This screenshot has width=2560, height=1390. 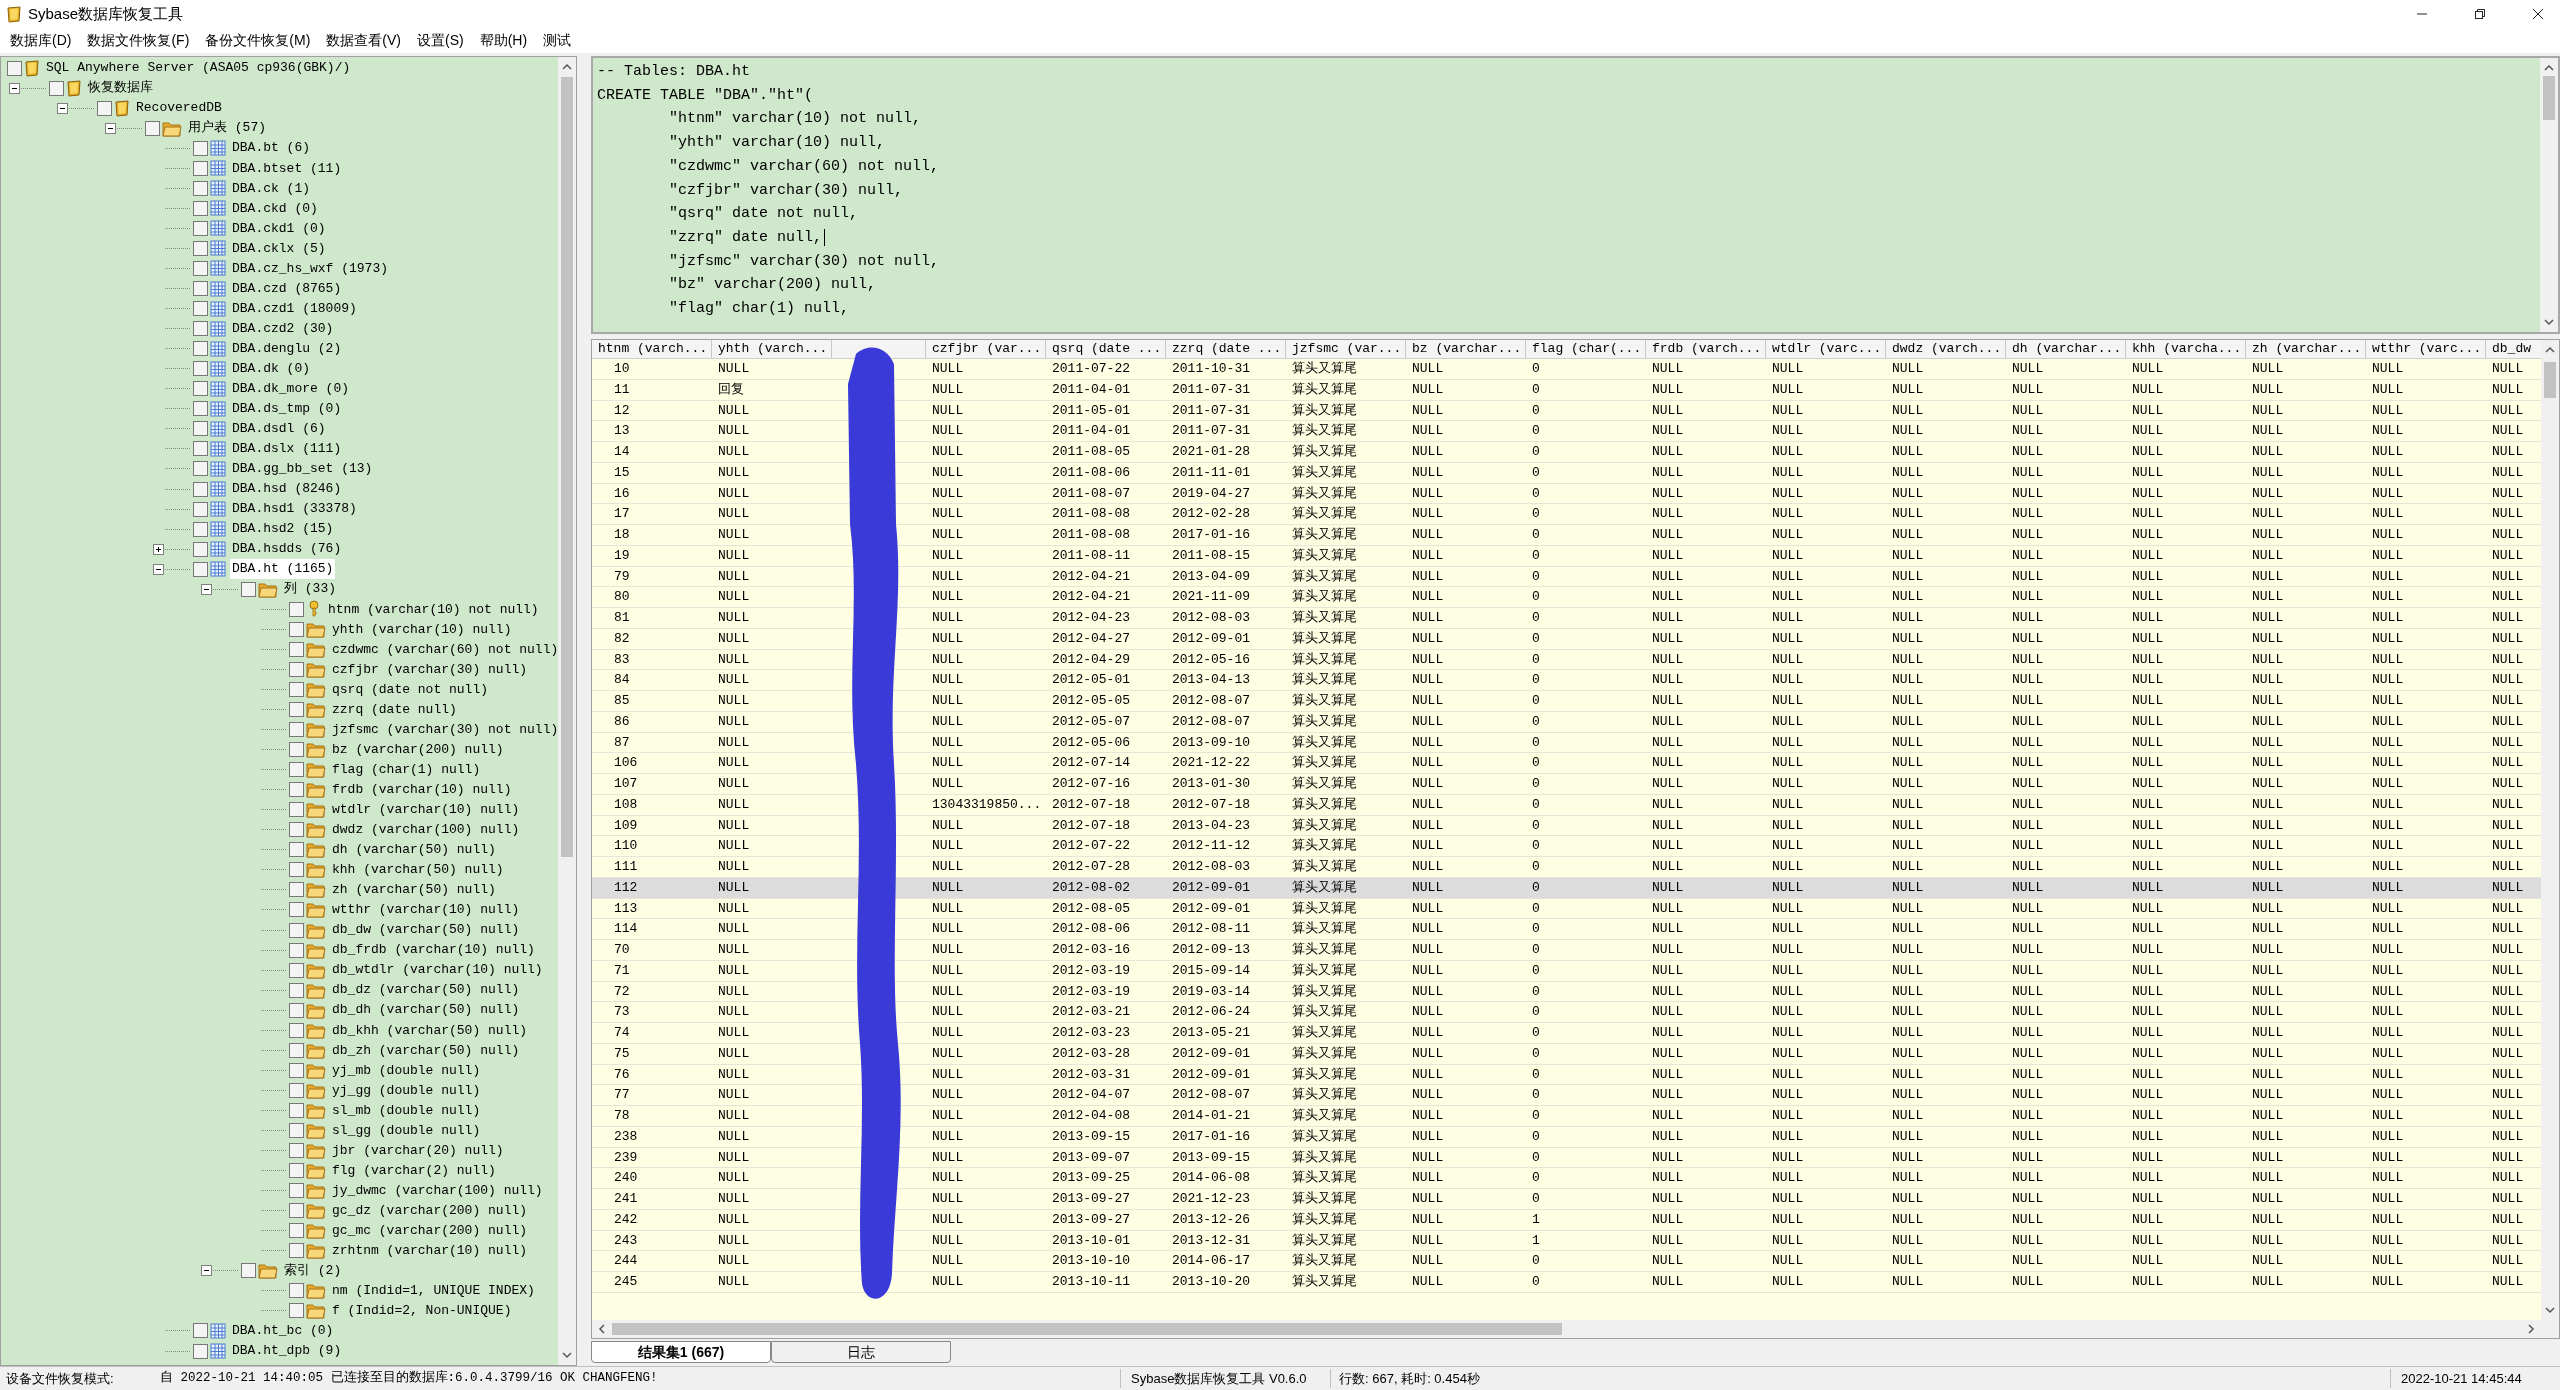 What do you see at coordinates (271, 188) in the screenshot?
I see `tree-item: DBA.ck (1)` at bounding box center [271, 188].